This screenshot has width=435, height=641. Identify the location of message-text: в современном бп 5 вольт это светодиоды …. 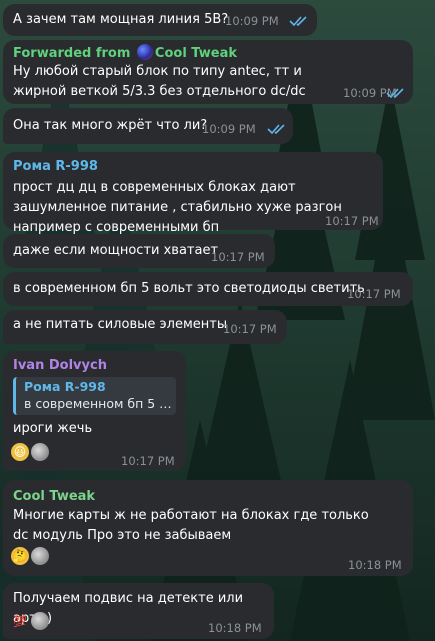
(189, 288).